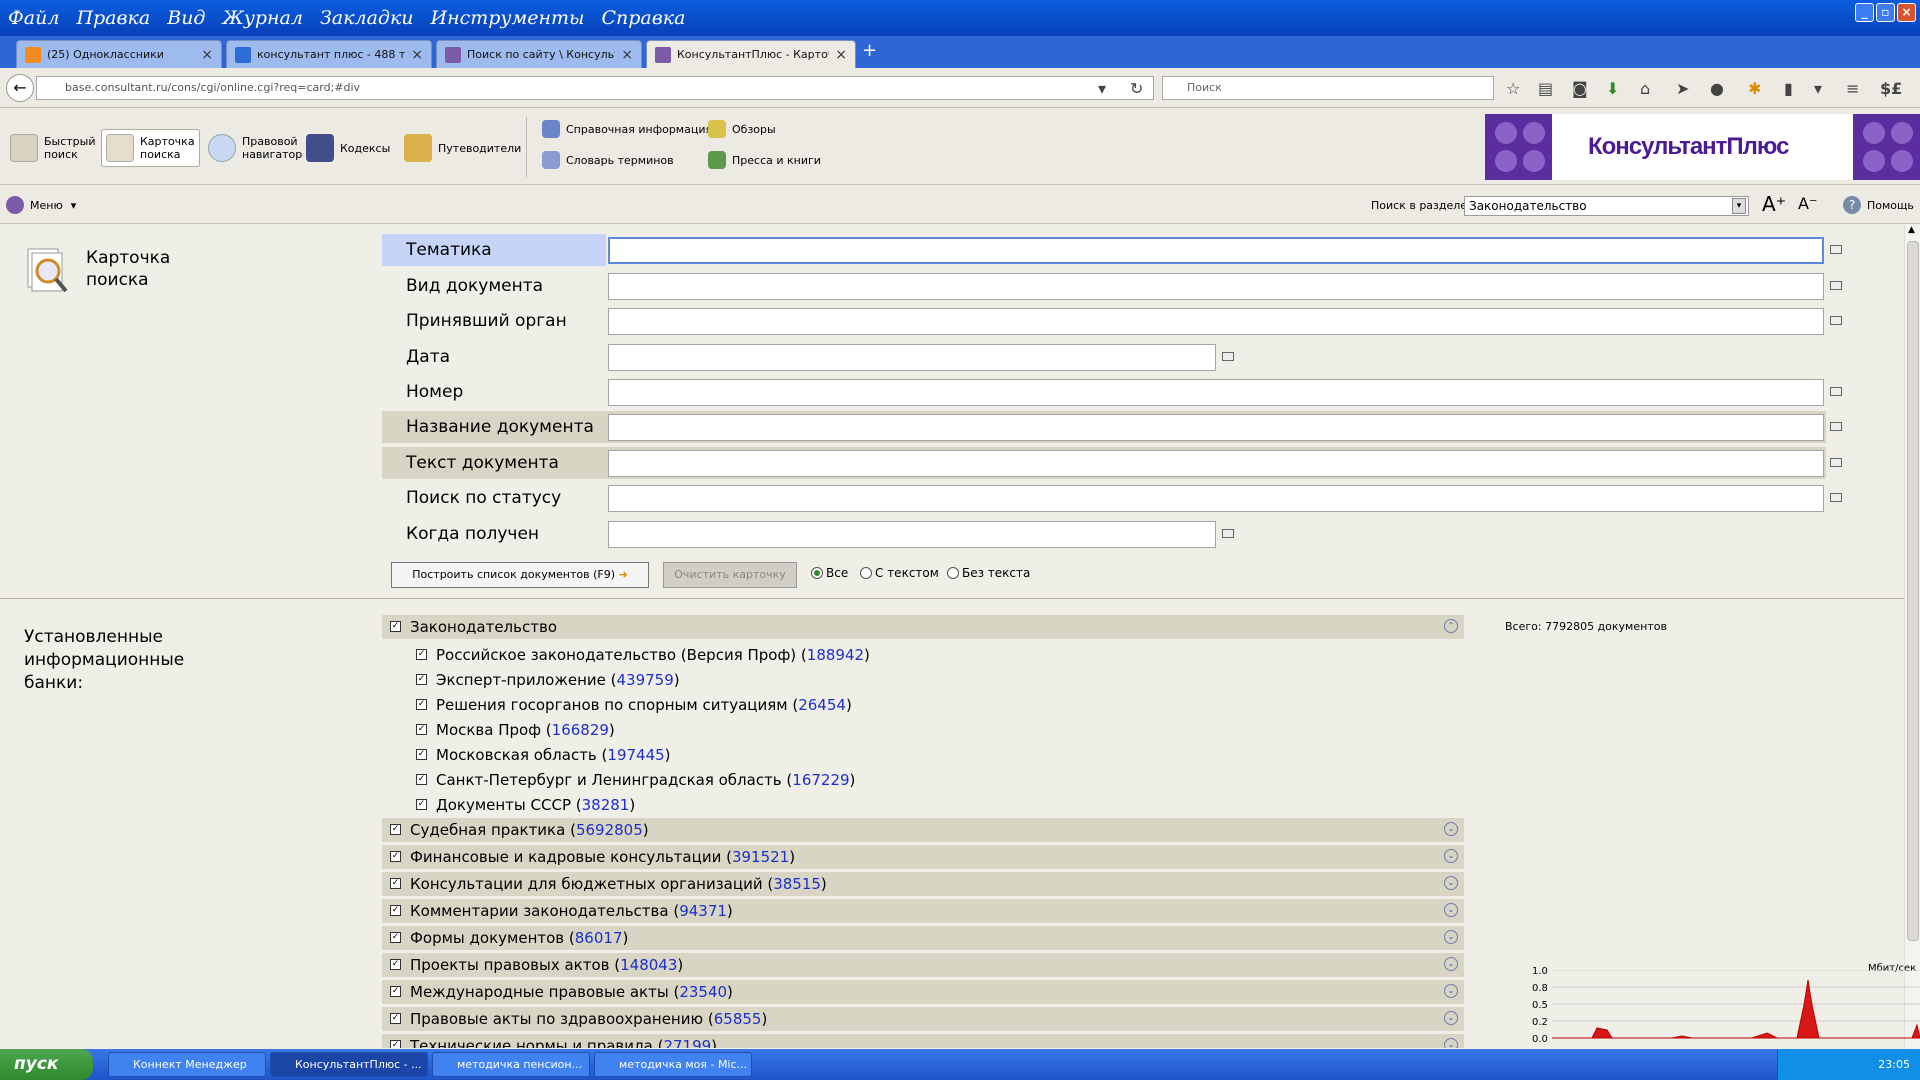  What do you see at coordinates (923, 680) in the screenshot?
I see `bank-subitem: ✓ Эксперт-приложение (439759)` at bounding box center [923, 680].